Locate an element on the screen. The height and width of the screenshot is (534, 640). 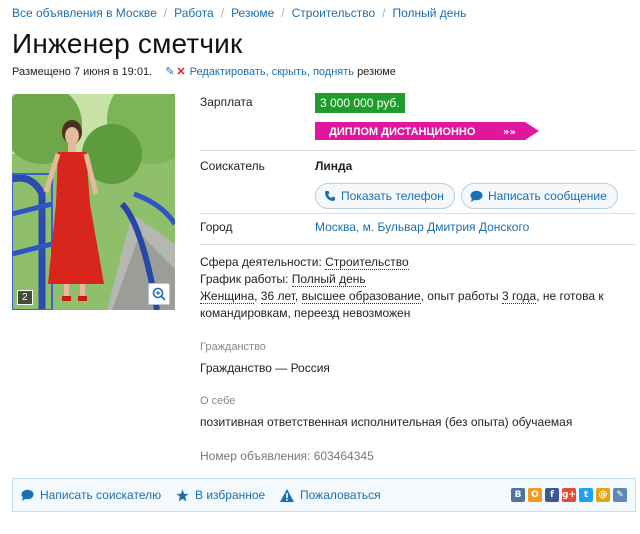
posted-date: Размещено 7 июня в 19:01. is located at coordinates (82, 72).